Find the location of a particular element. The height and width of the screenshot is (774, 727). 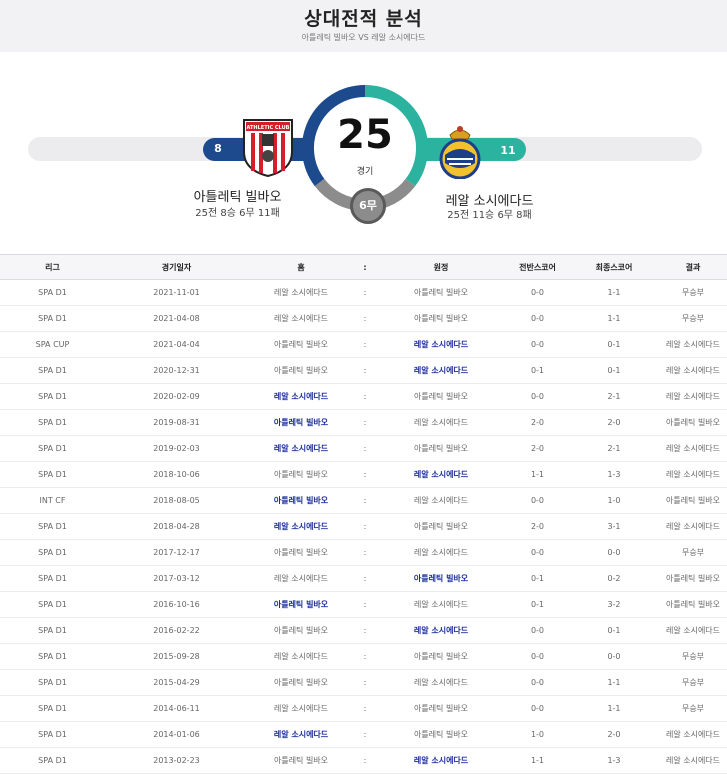

row-final-score: 1-3 is located at coordinates (614, 760).